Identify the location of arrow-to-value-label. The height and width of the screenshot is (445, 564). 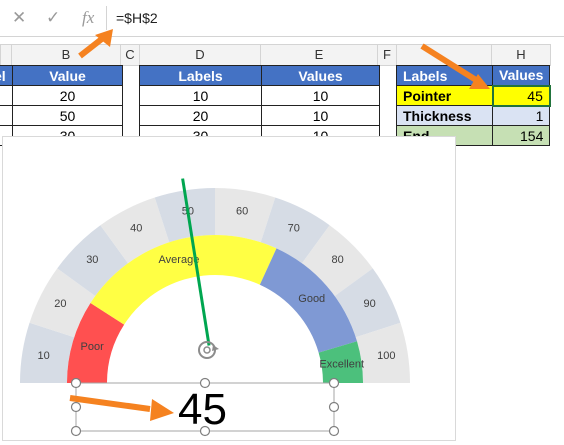
(121, 408).